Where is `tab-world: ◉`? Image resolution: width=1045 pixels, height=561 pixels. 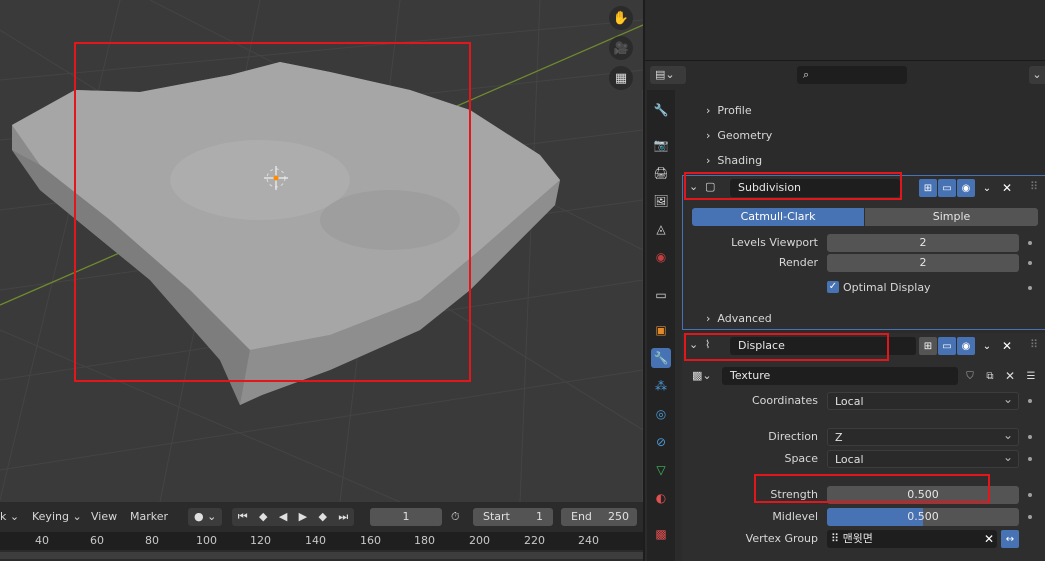 tab-world: ◉ is located at coordinates (661, 257).